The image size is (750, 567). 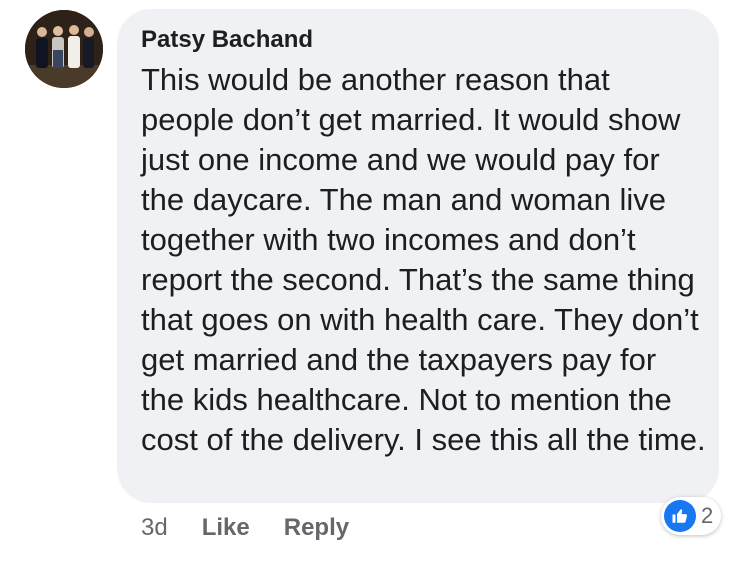 What do you see at coordinates (64, 49) in the screenshot?
I see `avatar` at bounding box center [64, 49].